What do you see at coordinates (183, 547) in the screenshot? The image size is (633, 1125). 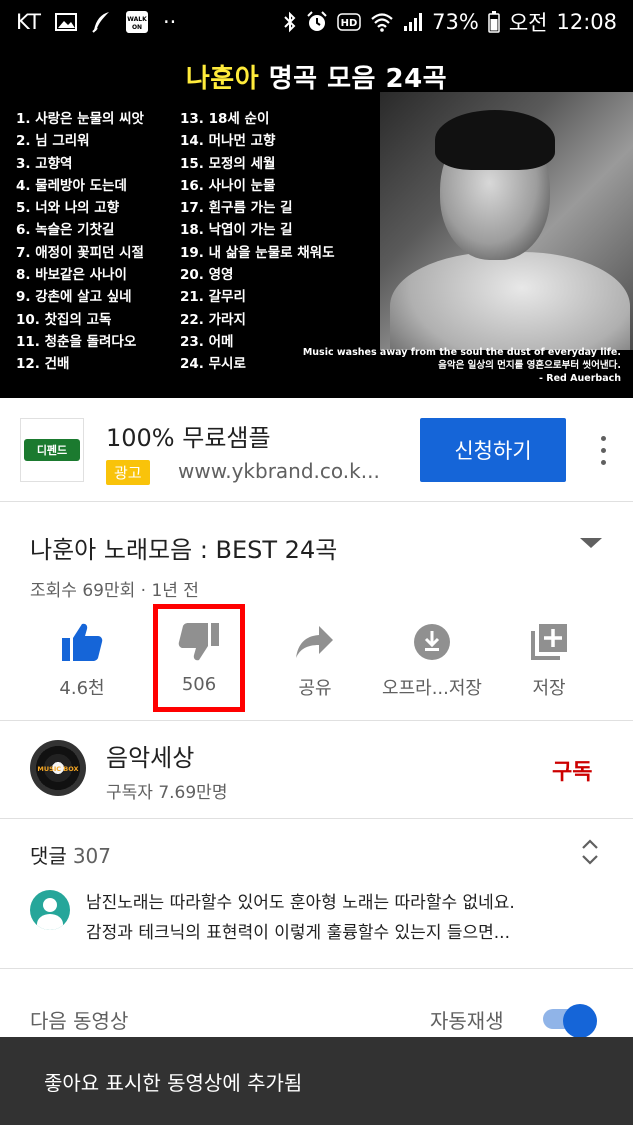 I see `video-title: 나훈아 노래모음 : BEST 24곡` at bounding box center [183, 547].